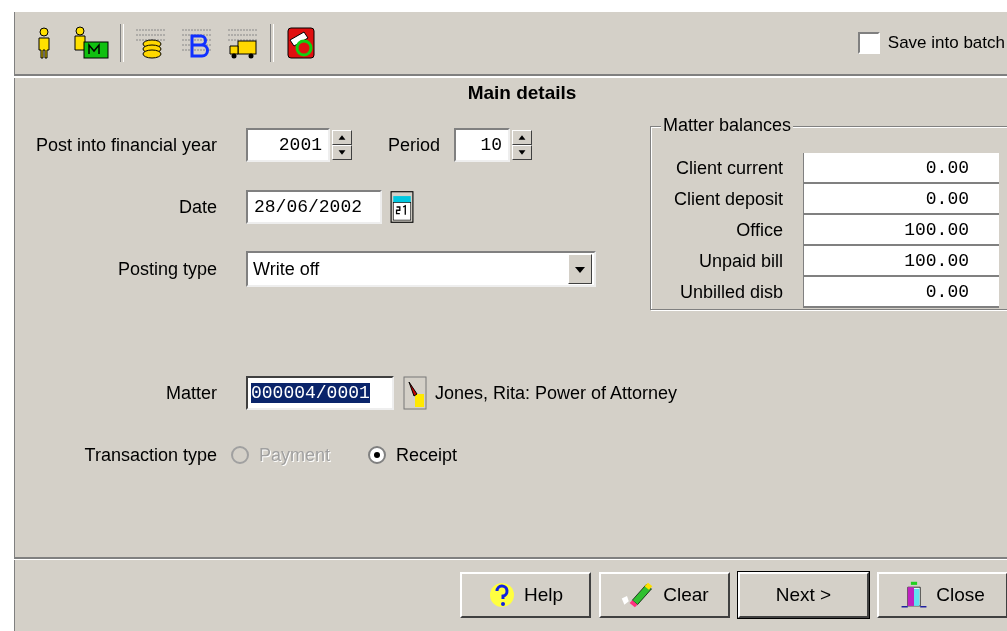 The image size is (1007, 631). Describe the element at coordinates (150, 455) in the screenshot. I see `field-label: Transaction type` at that location.